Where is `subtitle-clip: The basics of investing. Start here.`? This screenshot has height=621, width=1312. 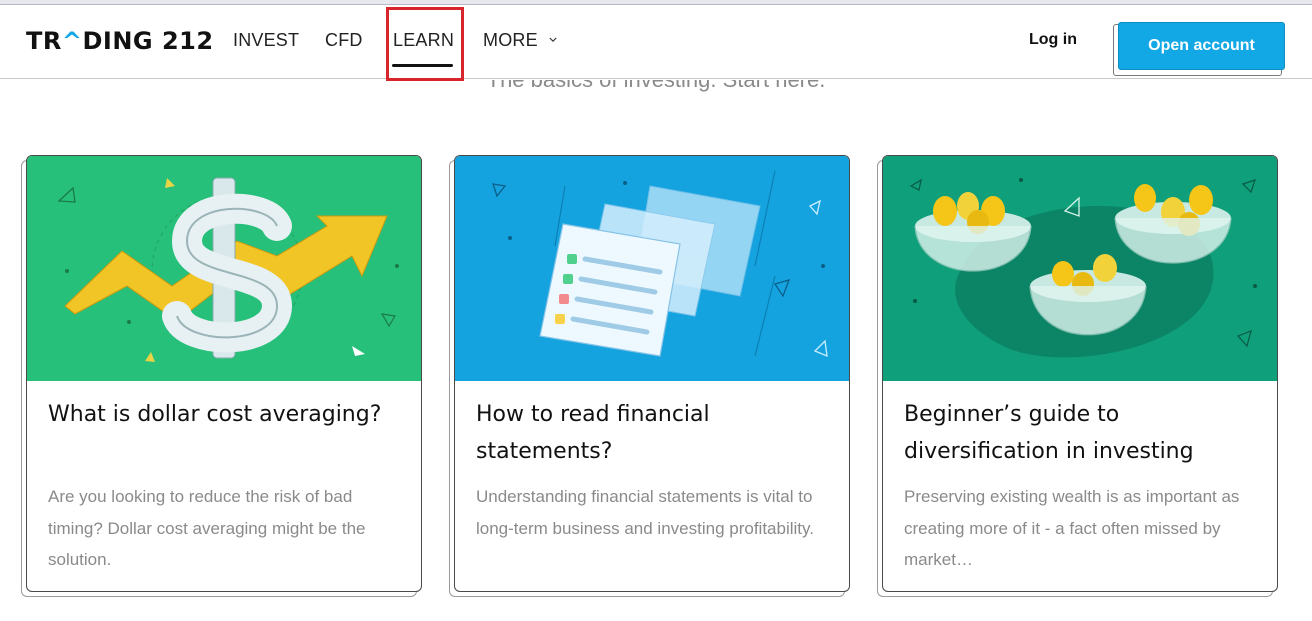
subtitle-clip: The basics of investing. Start here. is located at coordinates (656, 88).